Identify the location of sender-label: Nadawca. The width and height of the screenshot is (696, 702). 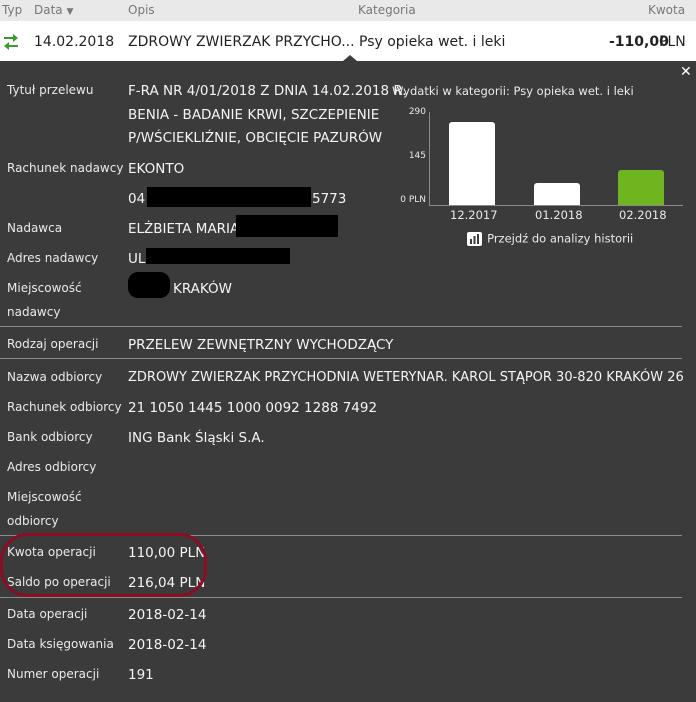
(35, 228).